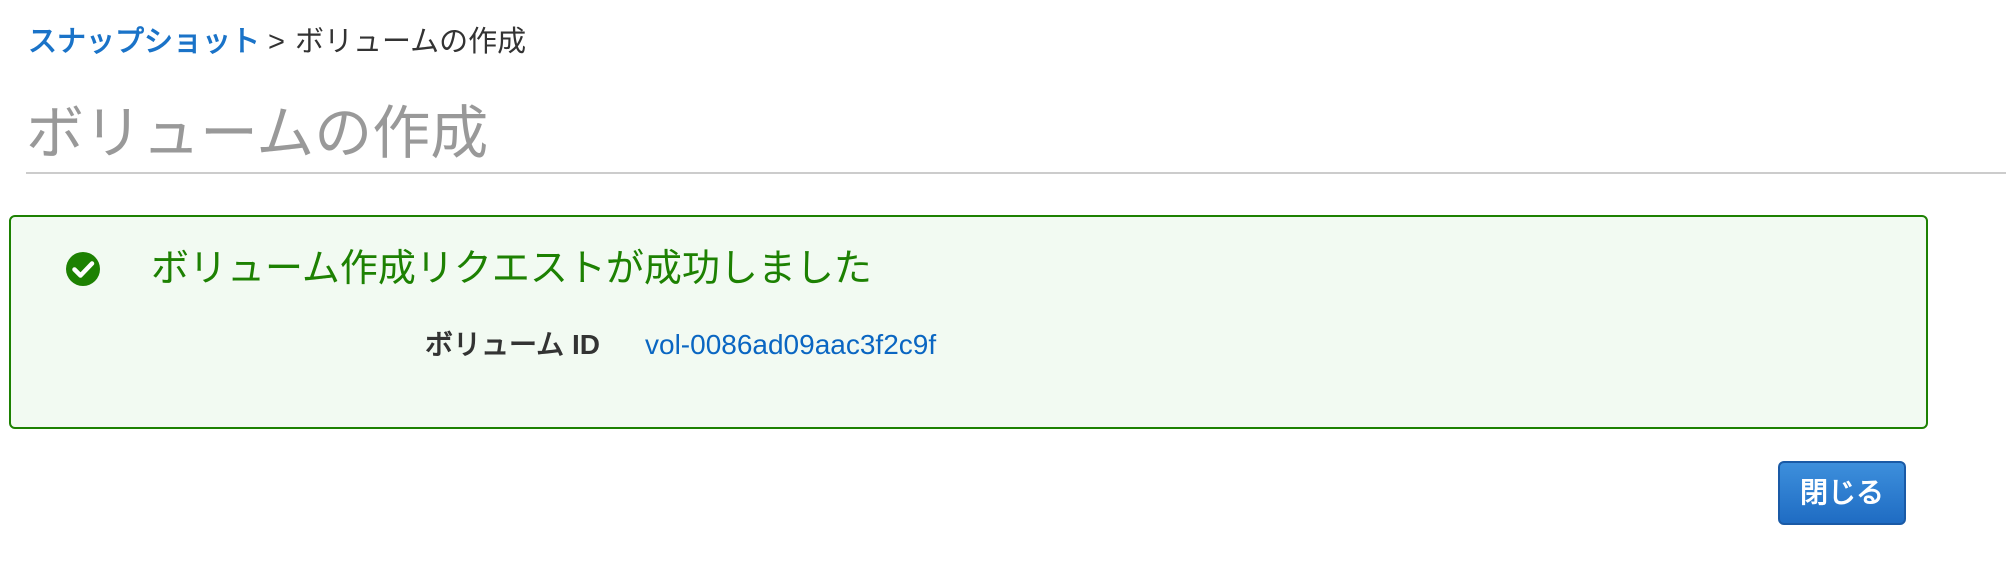 This screenshot has width=2006, height=566. I want to click on page-title: ボリュームの作成, so click(257, 133).